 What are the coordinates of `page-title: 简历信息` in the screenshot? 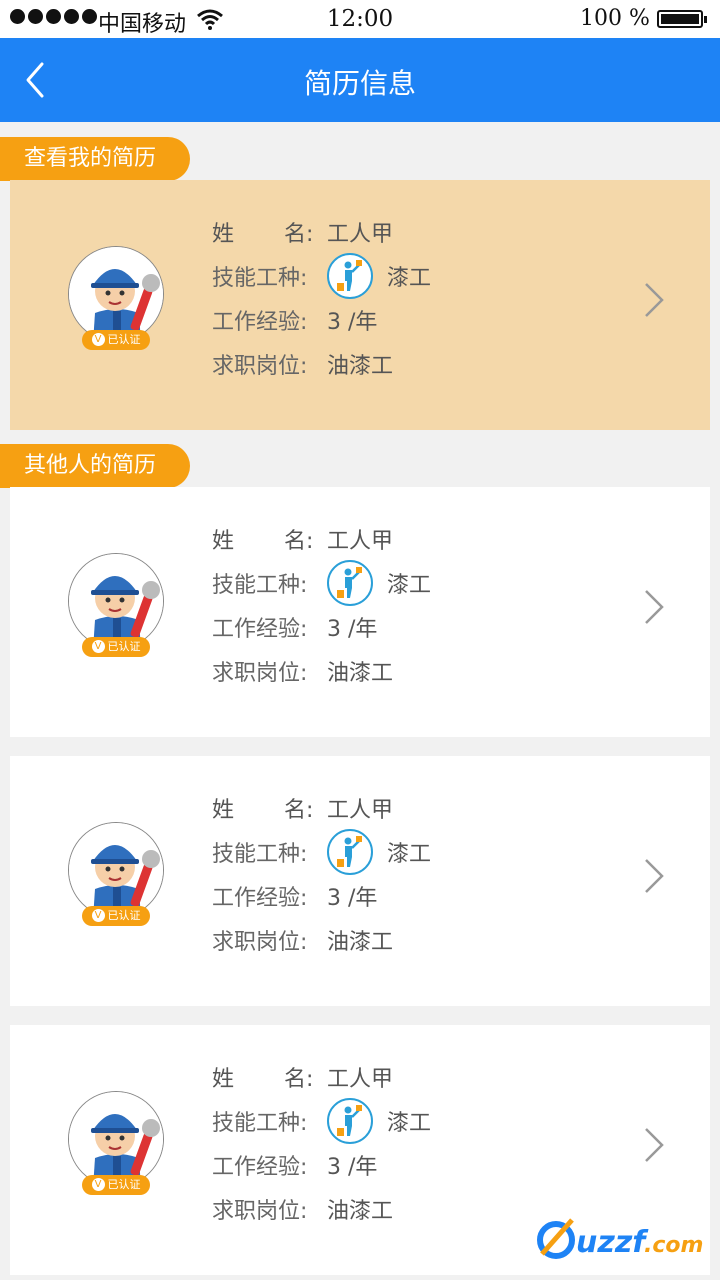 It's located at (359, 83).